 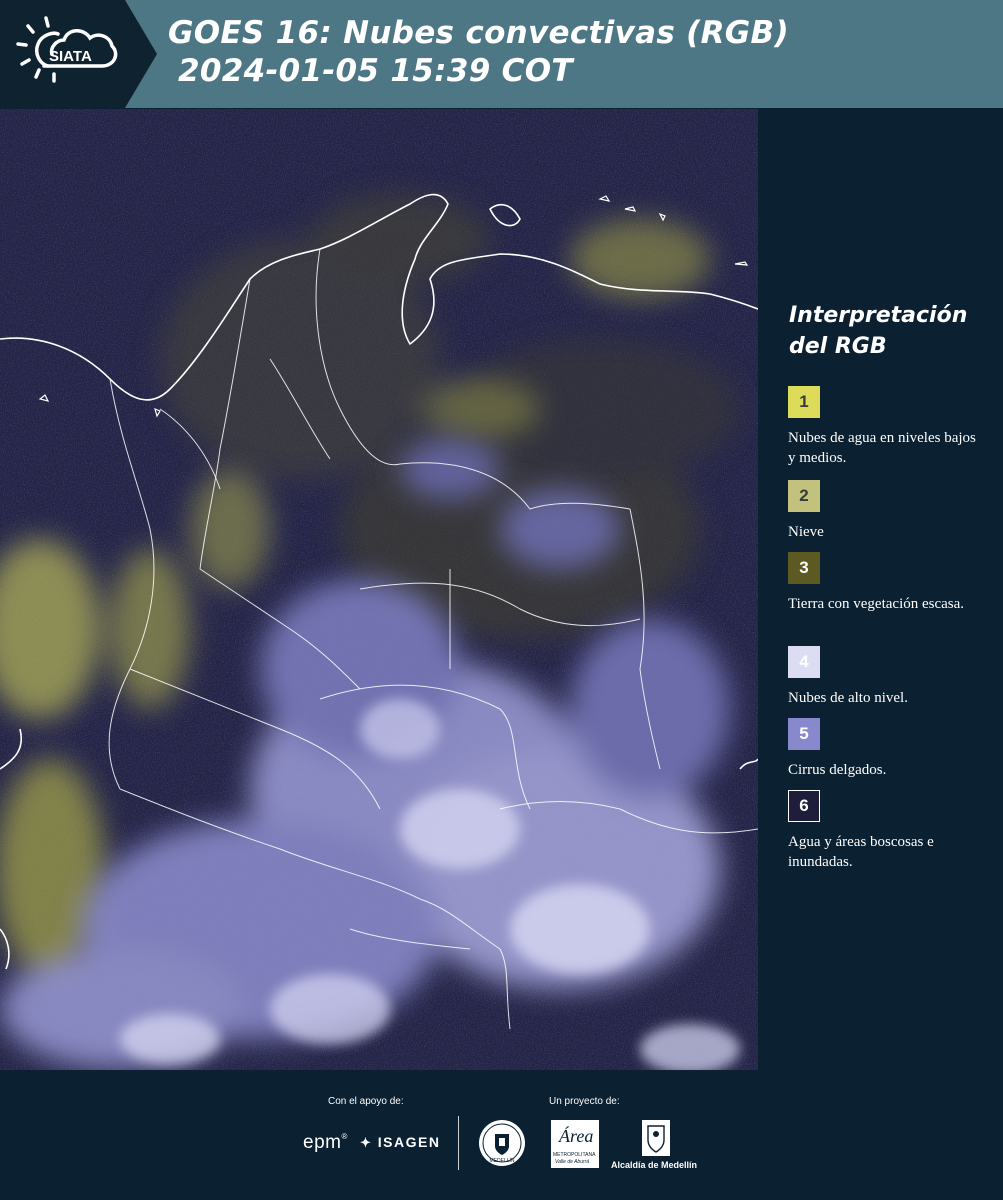 I want to click on legend-swatch: 2, so click(x=804, y=496).